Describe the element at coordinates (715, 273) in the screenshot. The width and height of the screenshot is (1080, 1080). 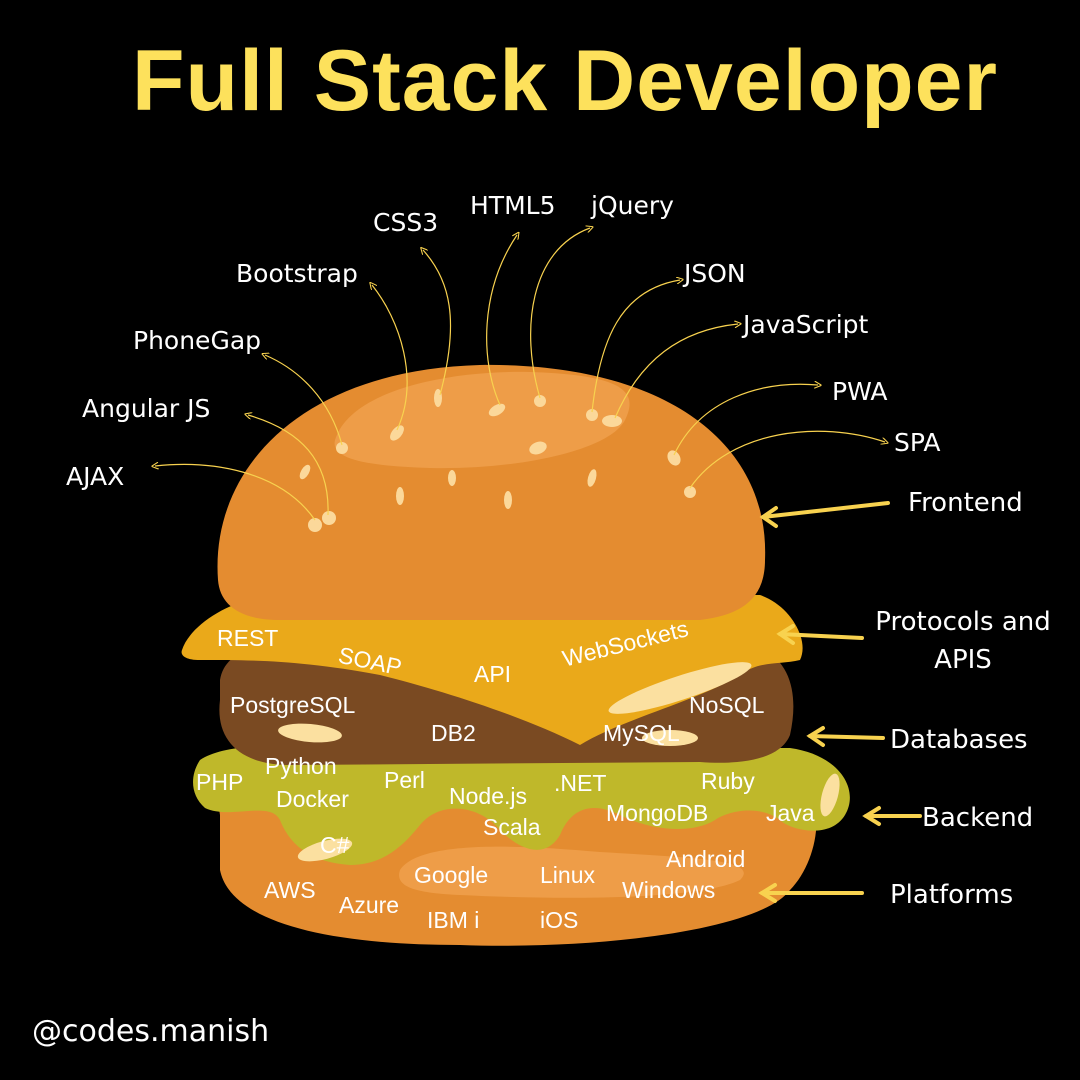
I see `tool-label-json: JSON` at that location.